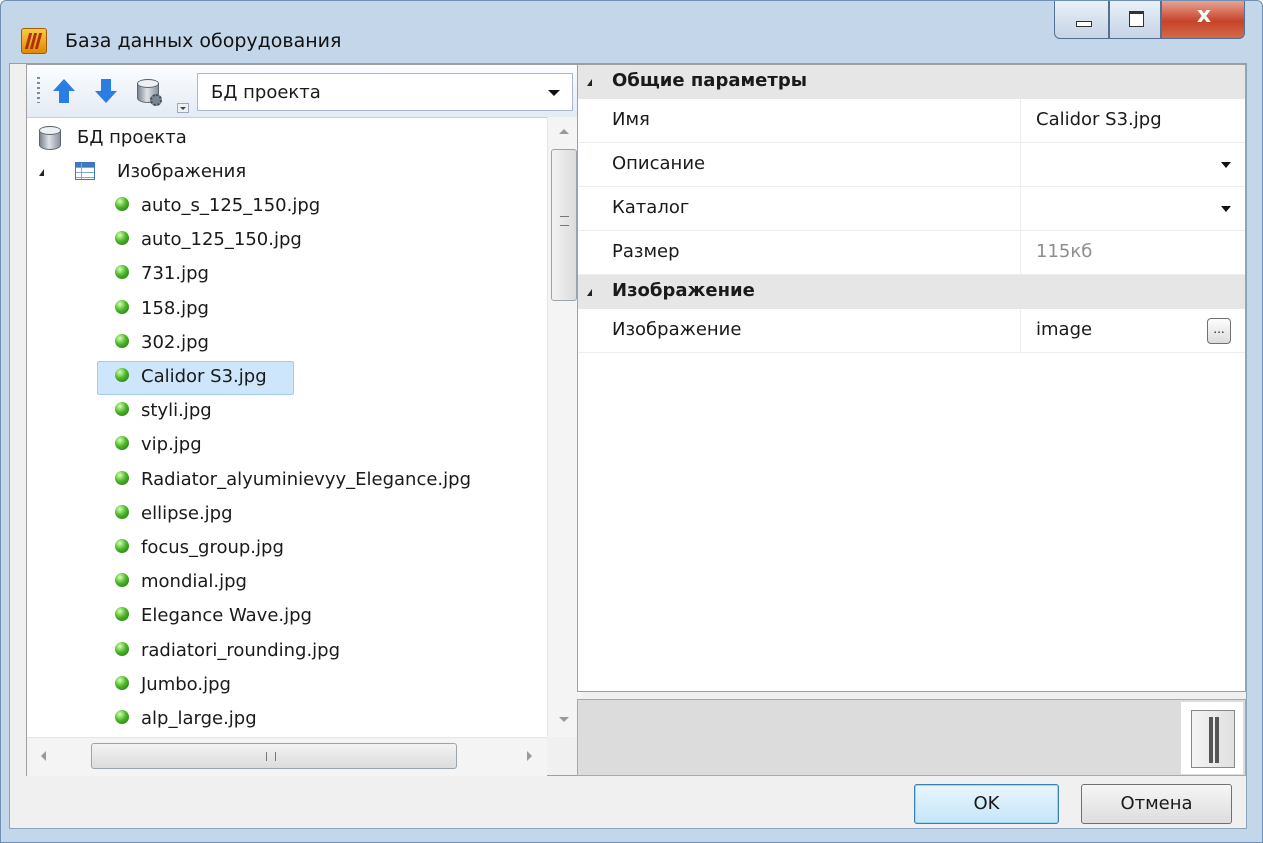 Image resolution: width=1263 pixels, height=843 pixels. Describe the element at coordinates (911, 737) in the screenshot. I see `image-preview-panel` at that location.